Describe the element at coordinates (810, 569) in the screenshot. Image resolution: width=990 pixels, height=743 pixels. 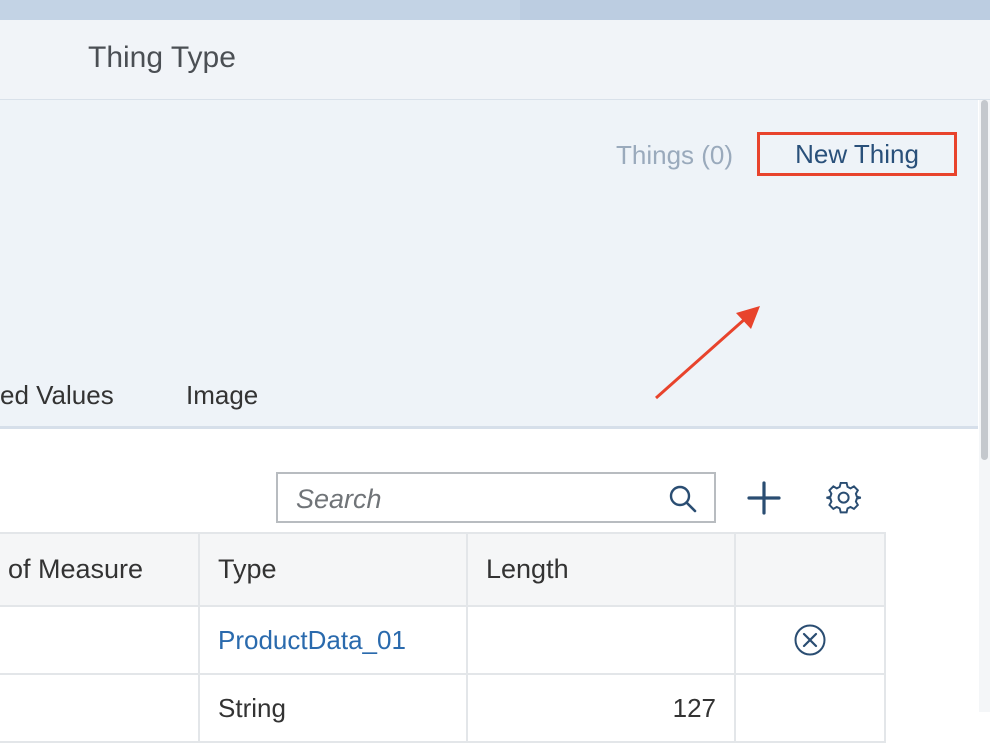
I see `column-header-actions` at that location.